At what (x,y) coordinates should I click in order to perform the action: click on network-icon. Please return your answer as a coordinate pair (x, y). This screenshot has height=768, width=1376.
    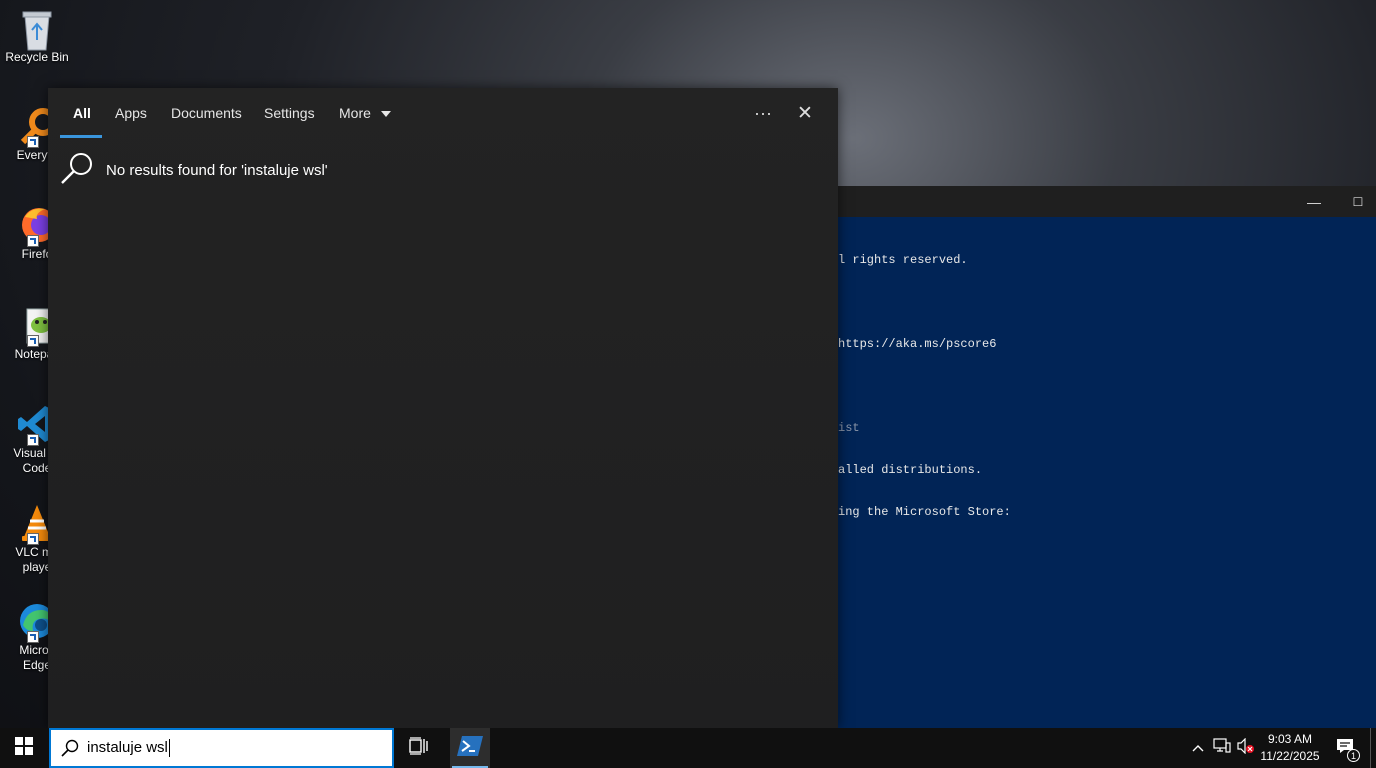
    Looking at the image, I should click on (1222, 748).